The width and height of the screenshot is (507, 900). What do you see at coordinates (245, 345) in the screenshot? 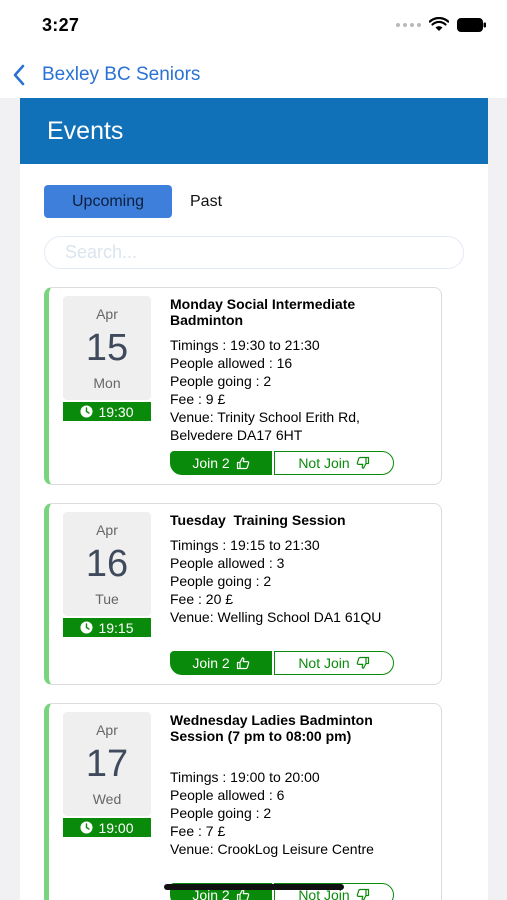
I see `event-timings: Timings : 19:30 to 21:30` at bounding box center [245, 345].